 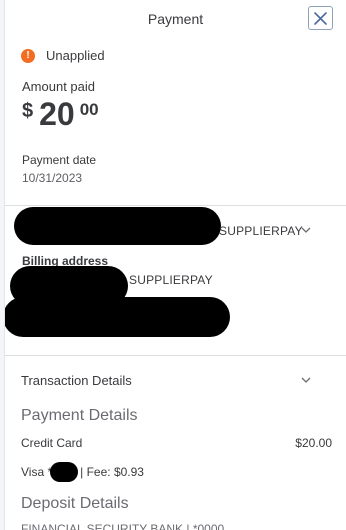 I want to click on redacted-payee-name, so click(x=117, y=226).